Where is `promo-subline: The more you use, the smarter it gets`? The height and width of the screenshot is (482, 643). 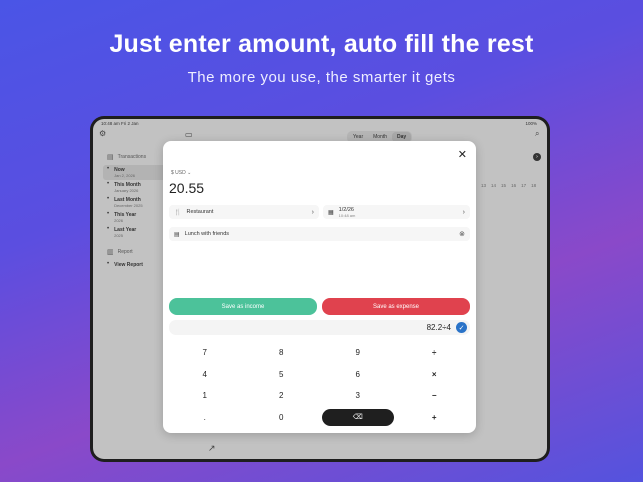 promo-subline: The more you use, the smarter it gets is located at coordinates (321, 77).